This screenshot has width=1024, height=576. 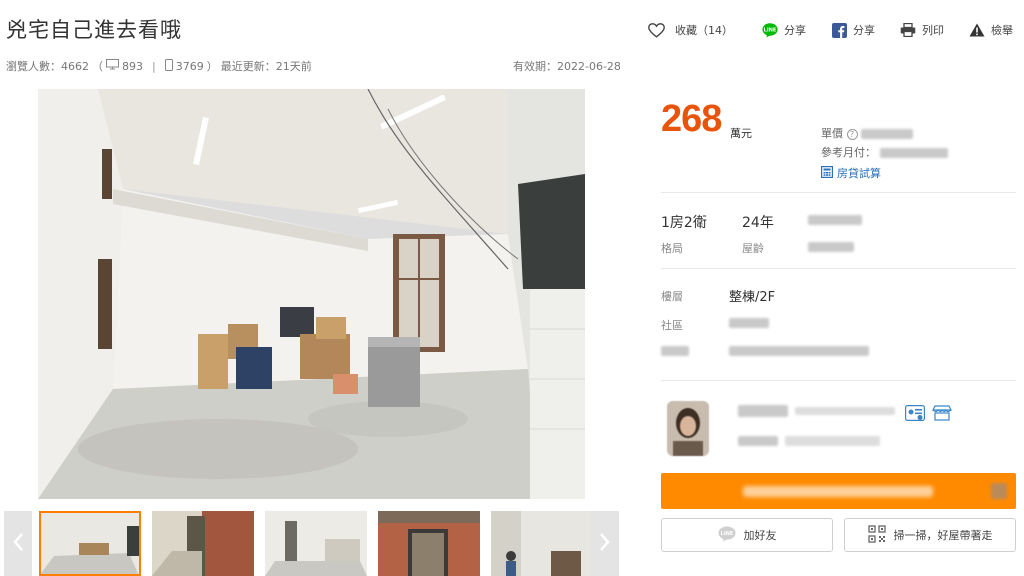 What do you see at coordinates (915, 415) in the screenshot?
I see `agent-id-badge-icon` at bounding box center [915, 415].